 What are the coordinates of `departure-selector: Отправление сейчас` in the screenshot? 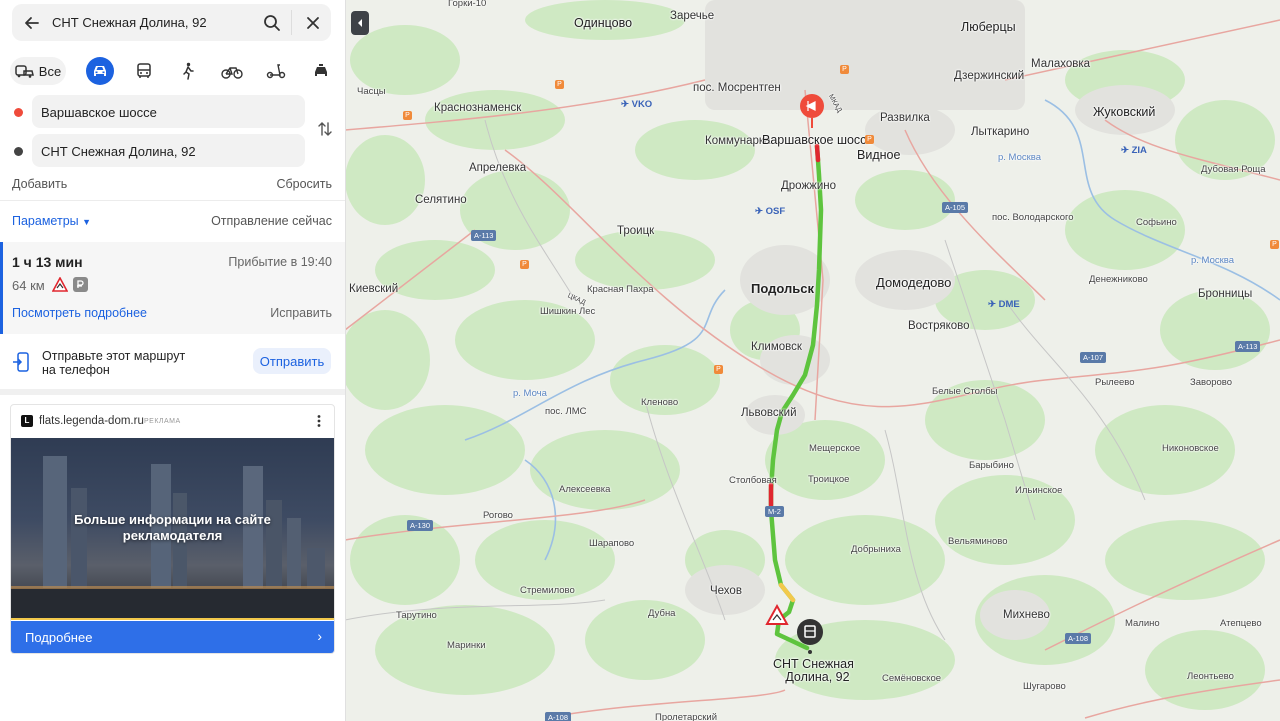 It's located at (271, 221).